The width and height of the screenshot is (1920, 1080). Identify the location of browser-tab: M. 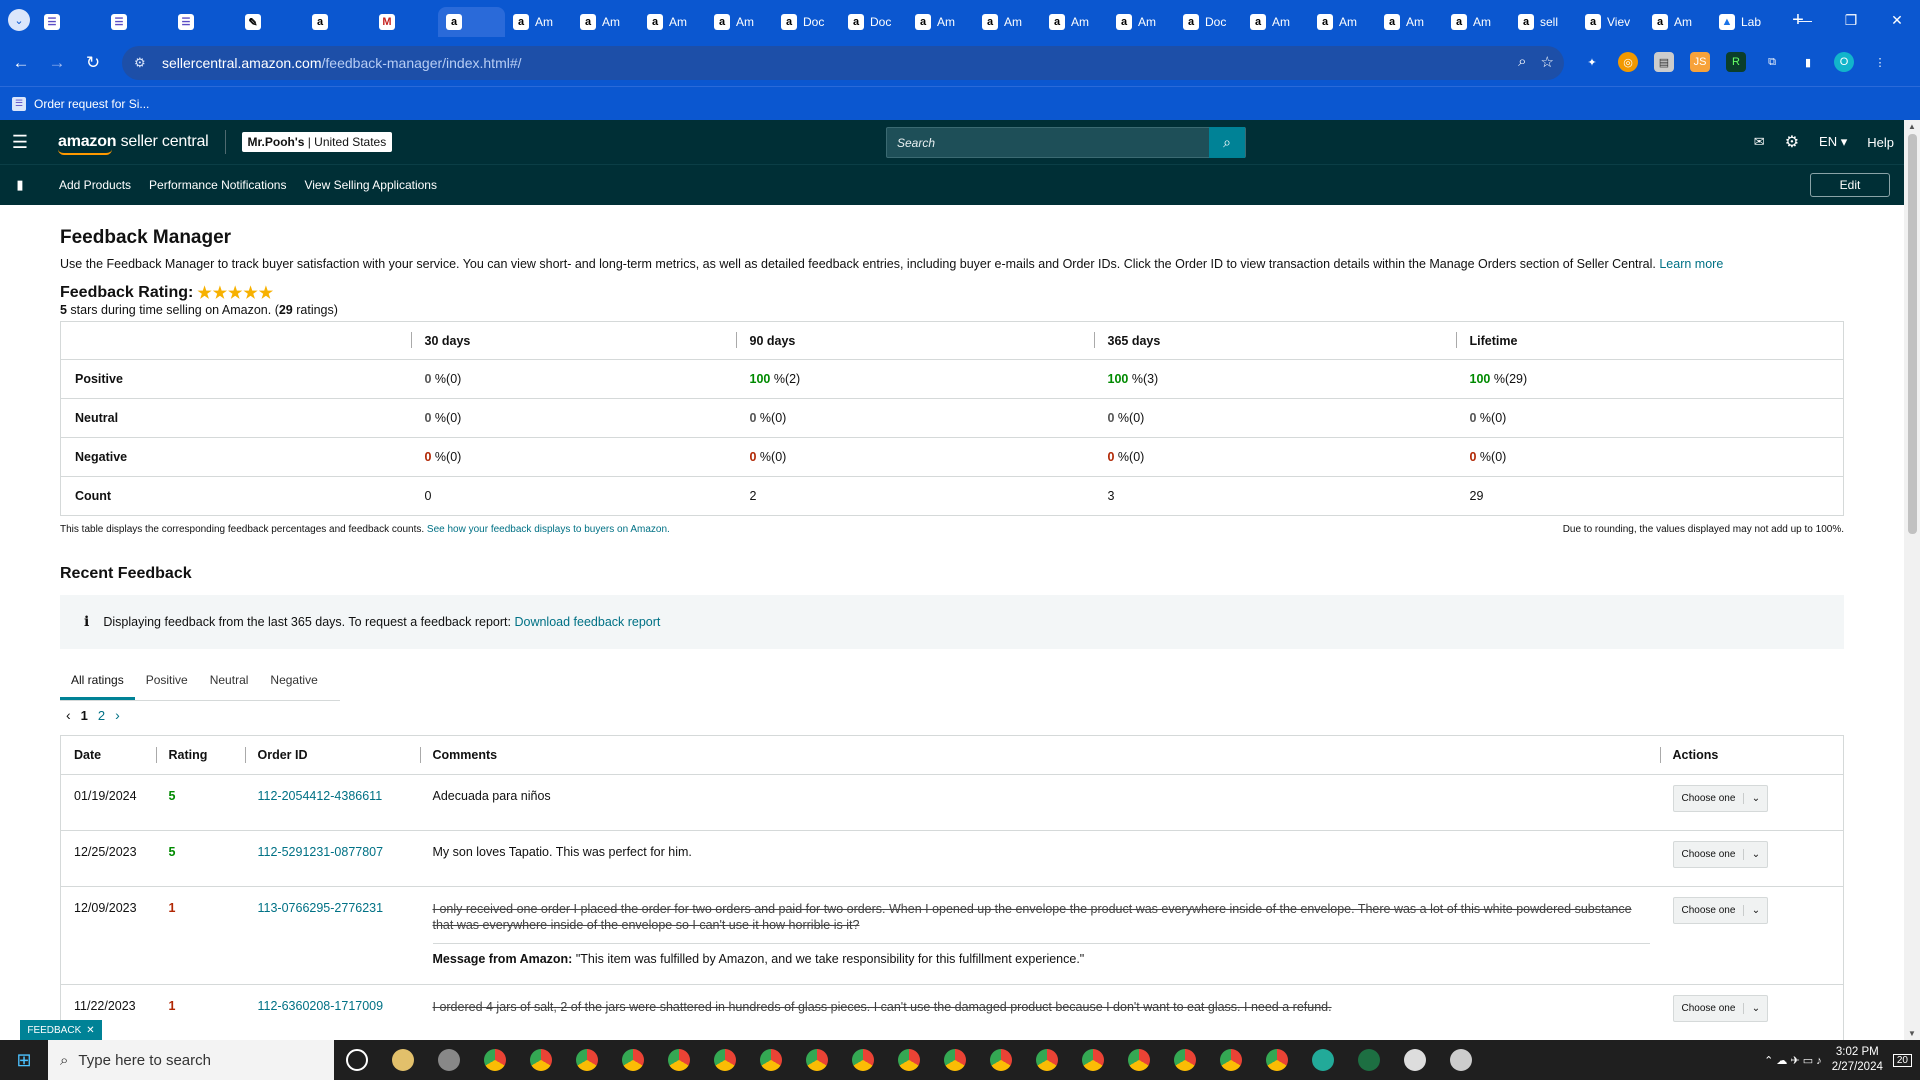
(404, 22).